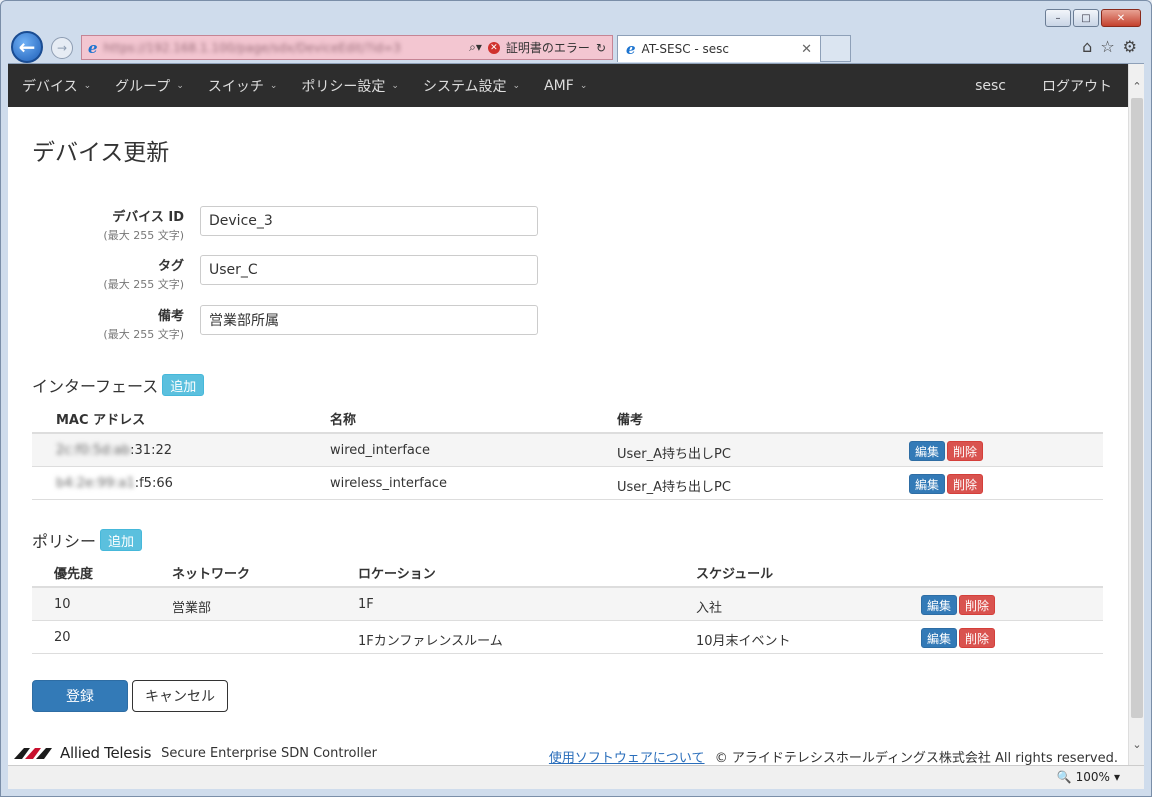 The width and height of the screenshot is (1152, 797). I want to click on browser-tools: ⌂ ☆ ⚙, so click(1109, 46).